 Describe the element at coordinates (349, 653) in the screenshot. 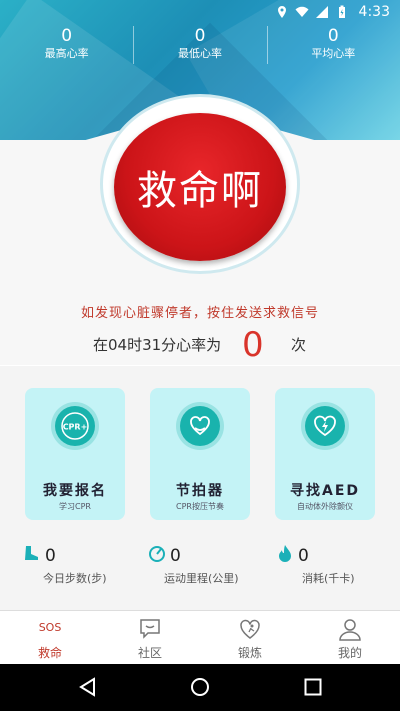

I see `tab-label: 我的` at that location.